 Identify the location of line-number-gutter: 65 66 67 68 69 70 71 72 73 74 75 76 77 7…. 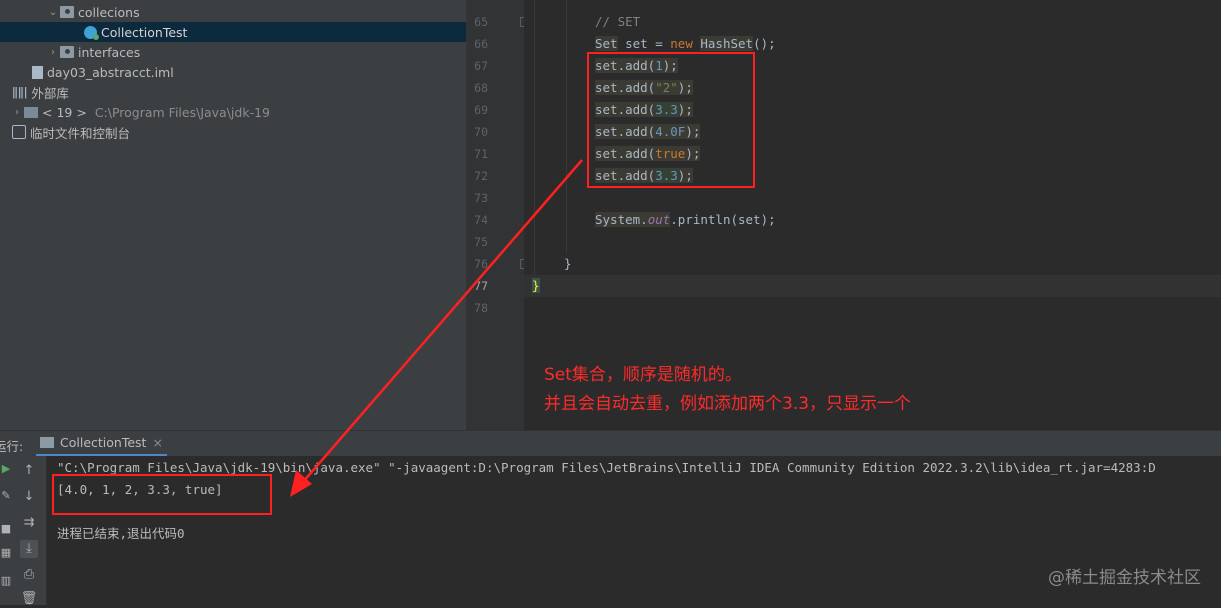
(498, 215).